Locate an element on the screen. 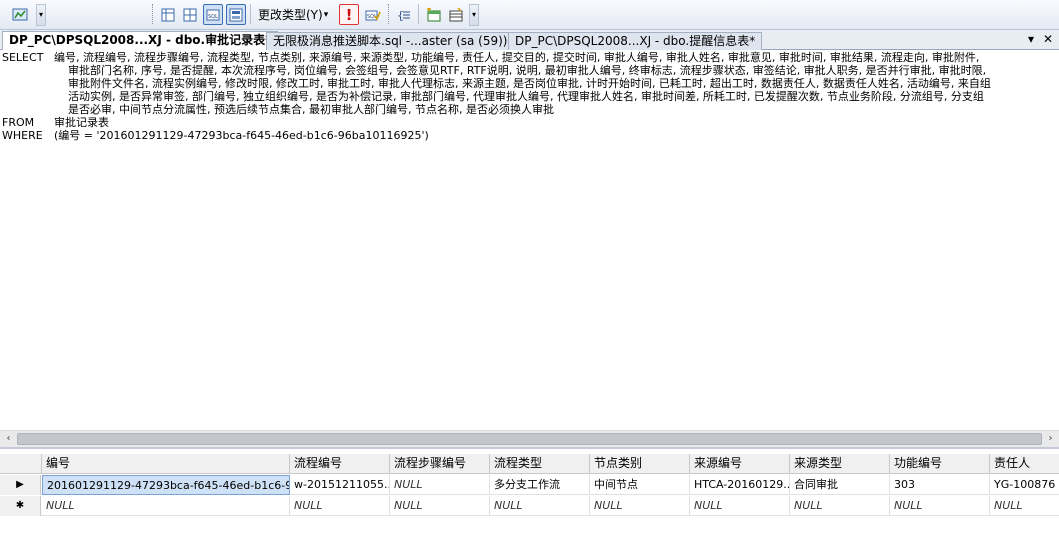 Image resolution: width=1059 pixels, height=546 pixels. toolbar-overflow-right: ▾ is located at coordinates (474, 15).